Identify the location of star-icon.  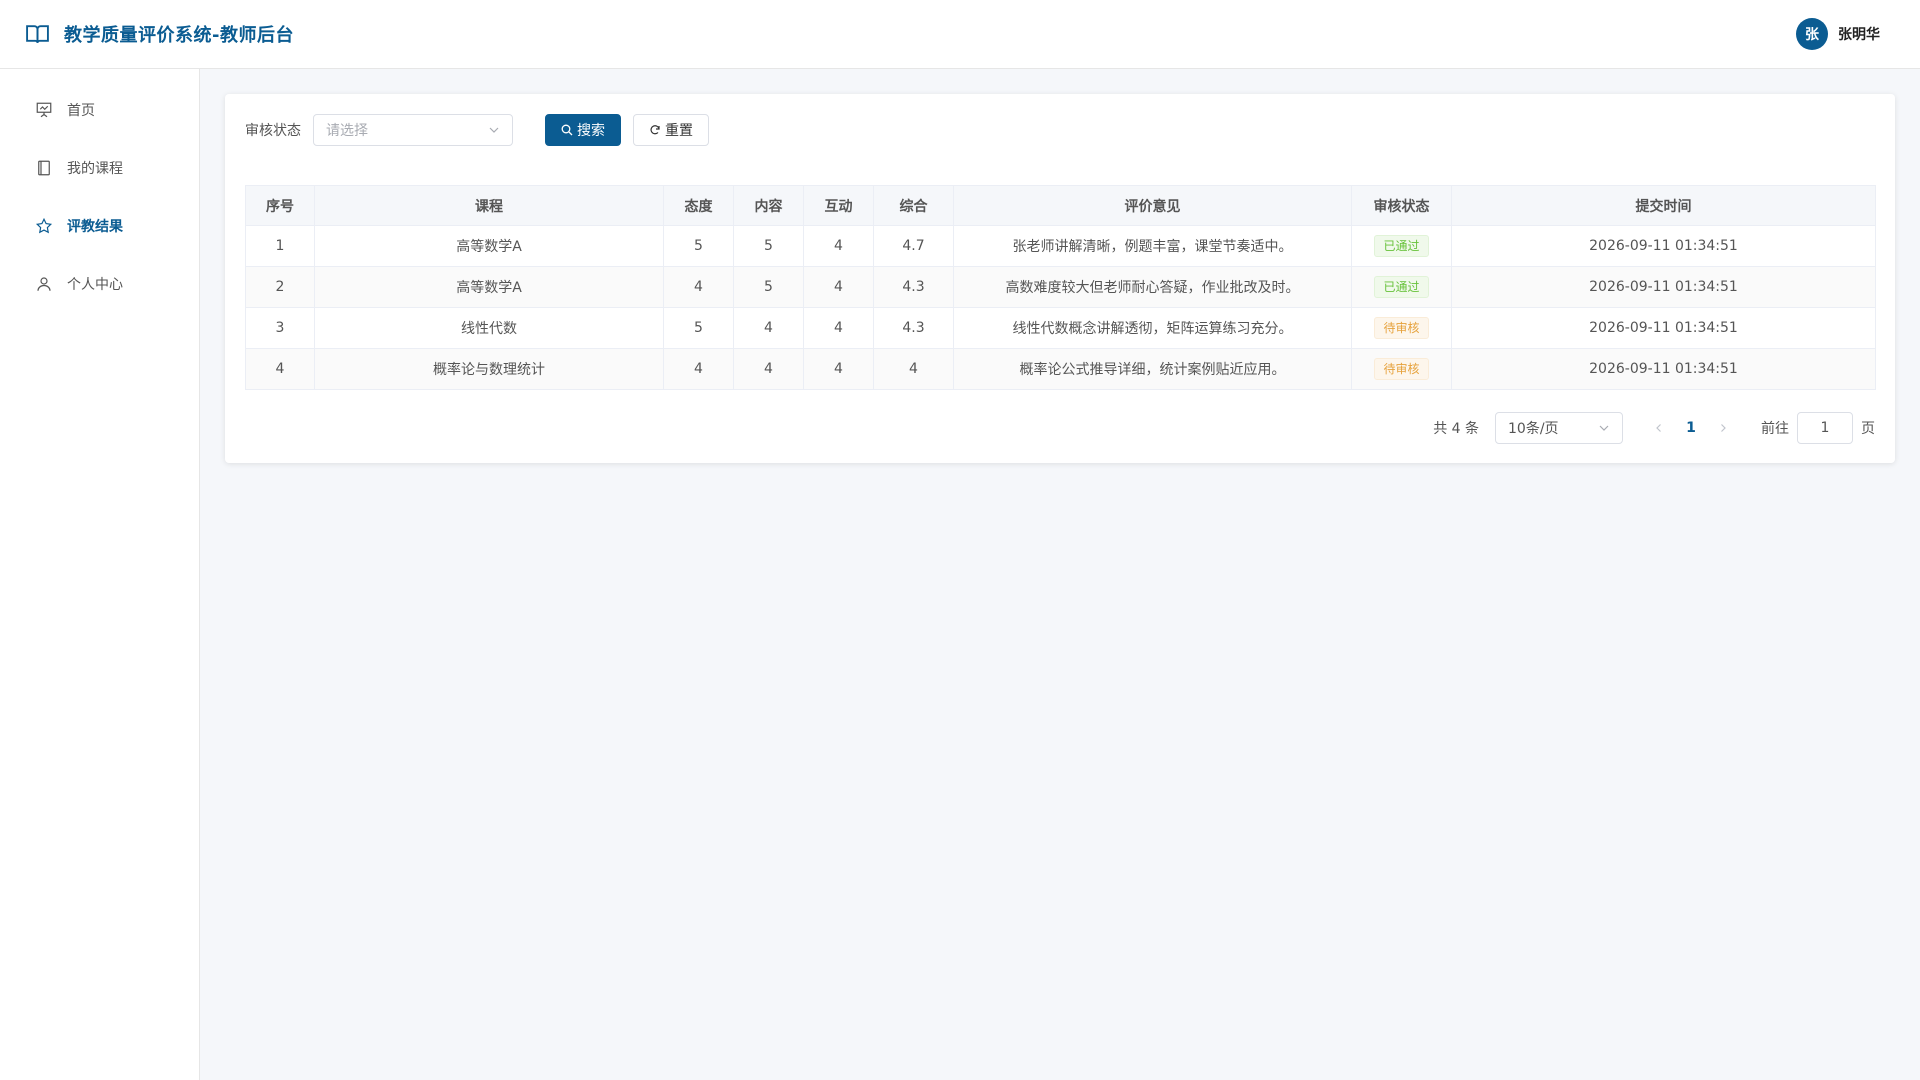
(44, 225).